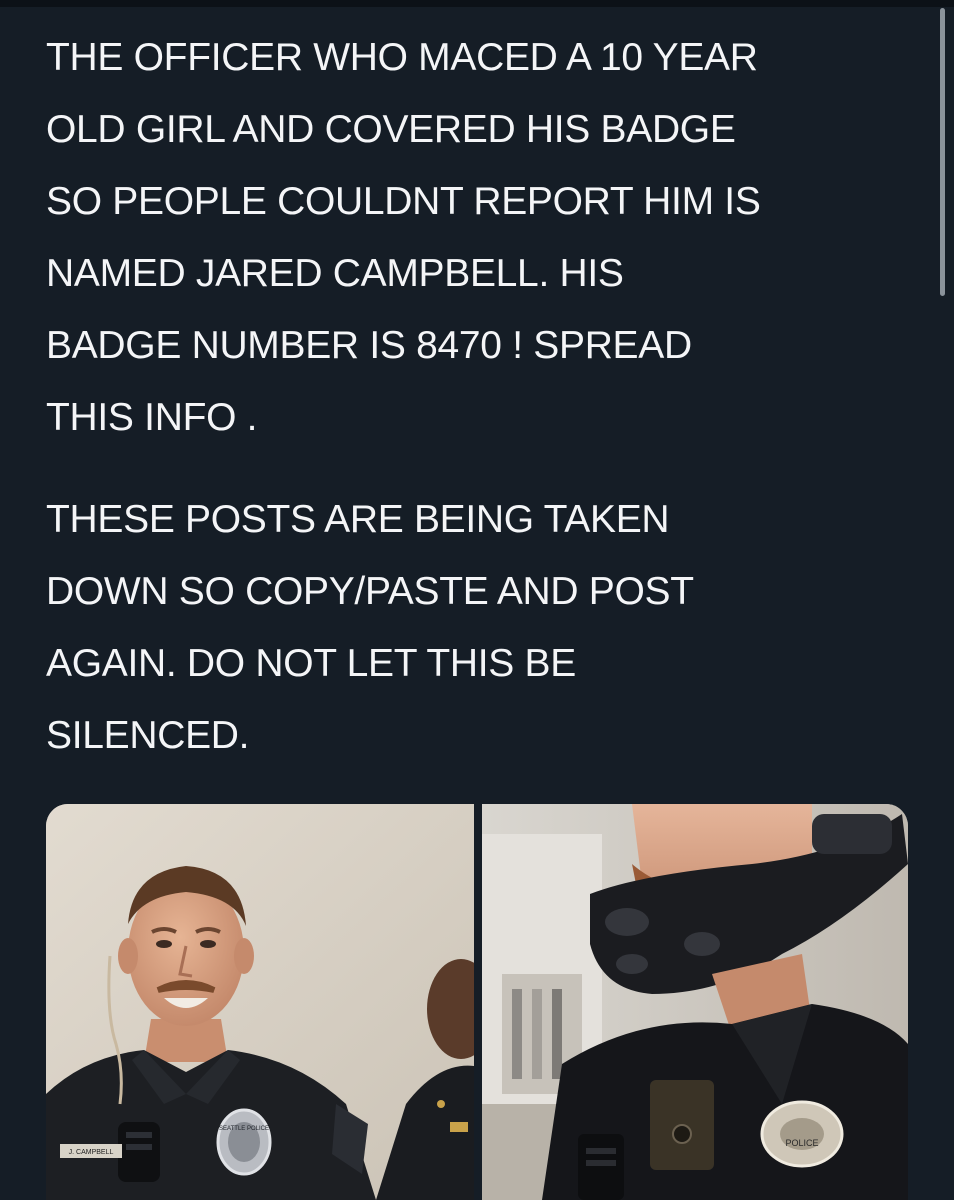 This screenshot has height=1200, width=954. I want to click on scrollbar-thumb, so click(942, 152).